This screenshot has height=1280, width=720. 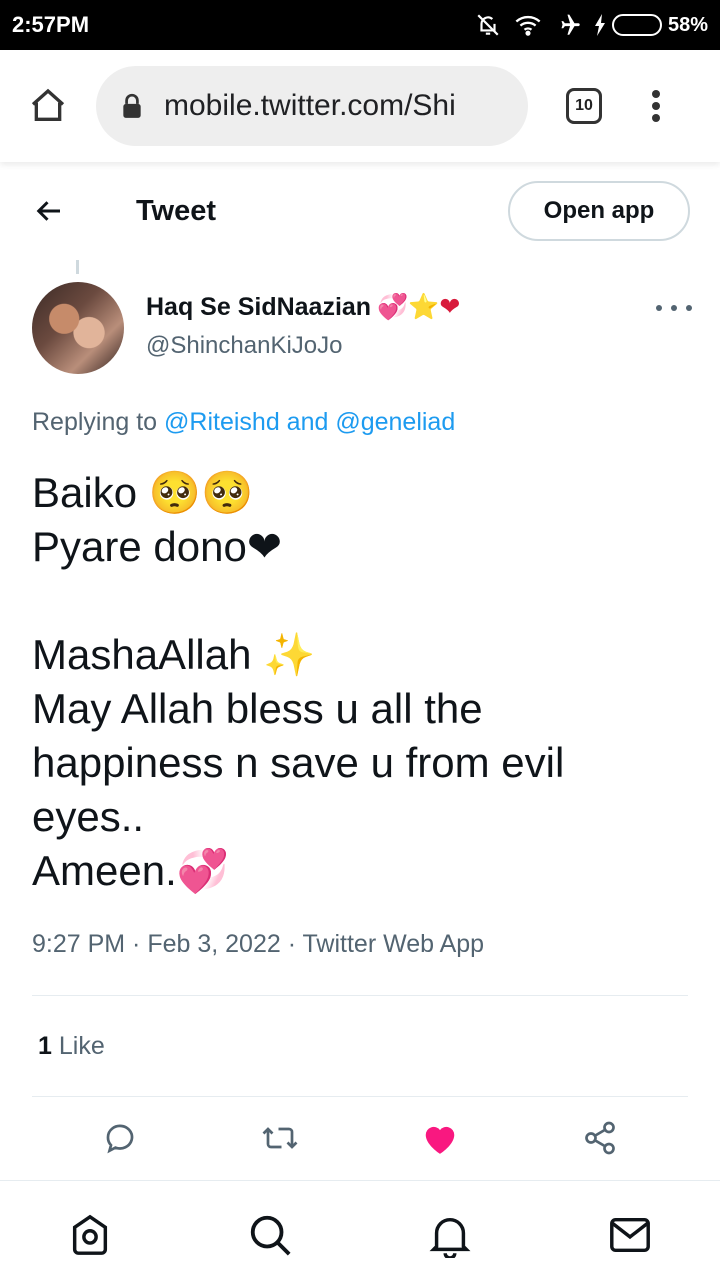 What do you see at coordinates (303, 330) in the screenshot?
I see `author-info: Haq Se SidNaazian 💞⭐❤ @ShinchanKiJoJo` at bounding box center [303, 330].